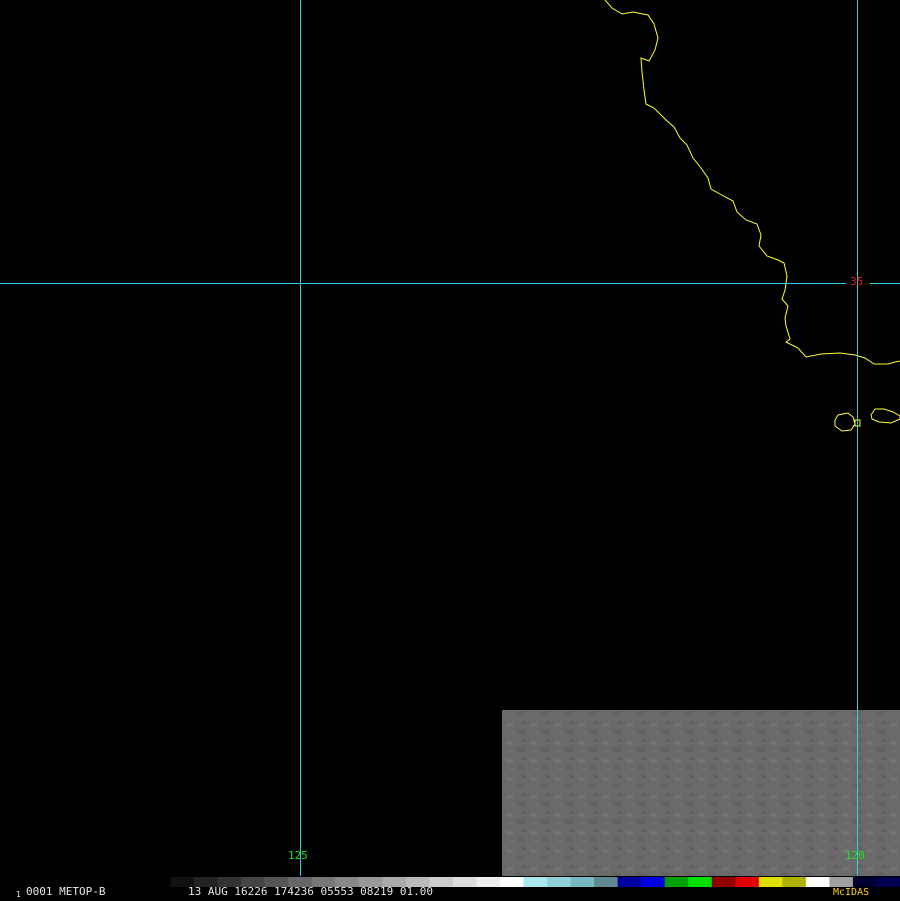  Describe the element at coordinates (39, 891) in the screenshot. I see `frame-number: 0001` at that location.